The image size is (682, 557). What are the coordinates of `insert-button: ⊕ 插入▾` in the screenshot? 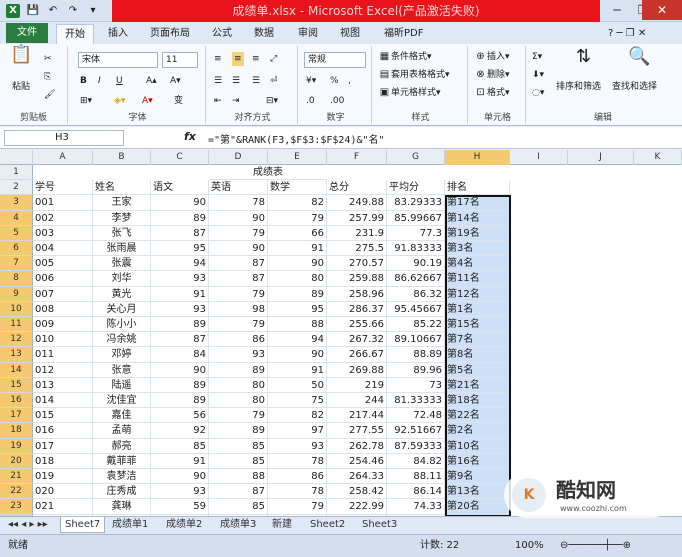 It's located at (491, 57).